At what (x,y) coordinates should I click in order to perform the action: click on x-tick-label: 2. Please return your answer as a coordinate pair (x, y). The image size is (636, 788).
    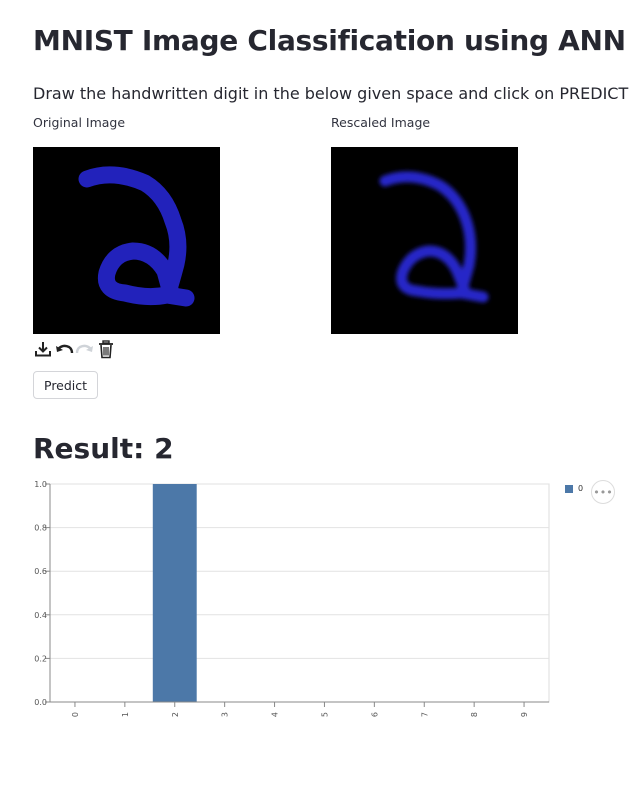
    Looking at the image, I should click on (175, 714).